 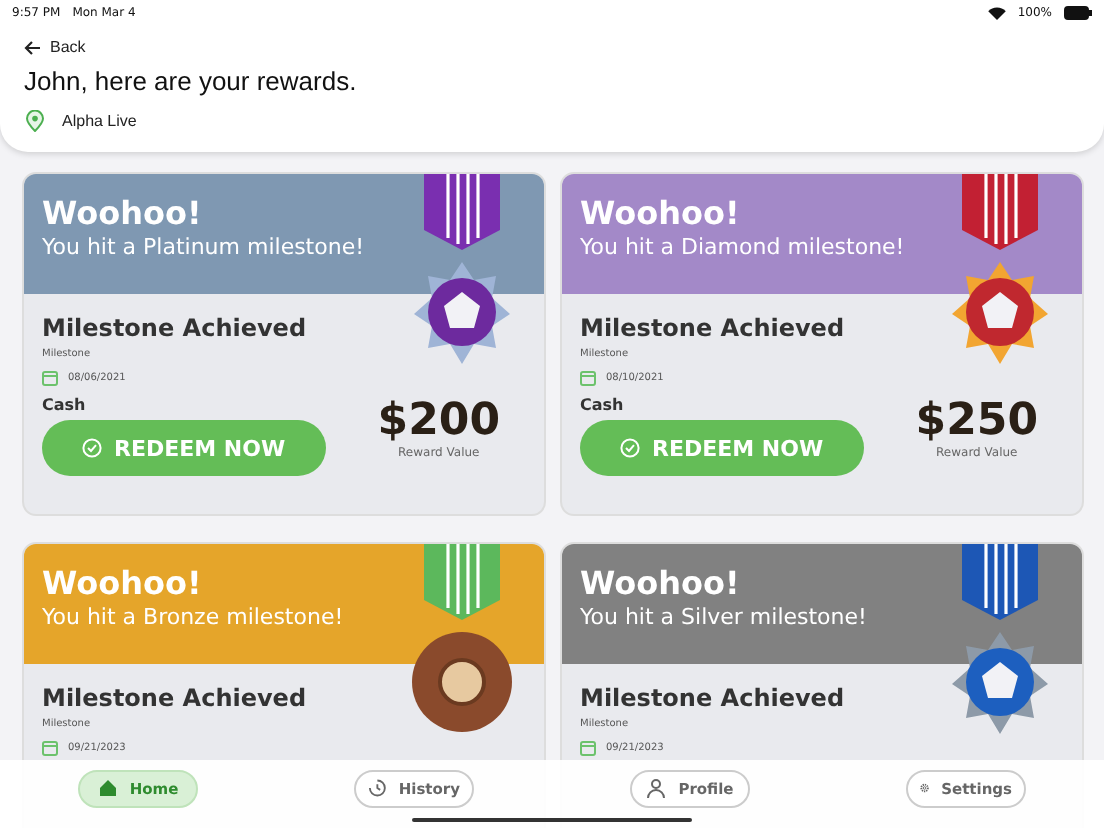 I want to click on banner-message: You hit a Bronze milestone!, so click(x=194, y=617).